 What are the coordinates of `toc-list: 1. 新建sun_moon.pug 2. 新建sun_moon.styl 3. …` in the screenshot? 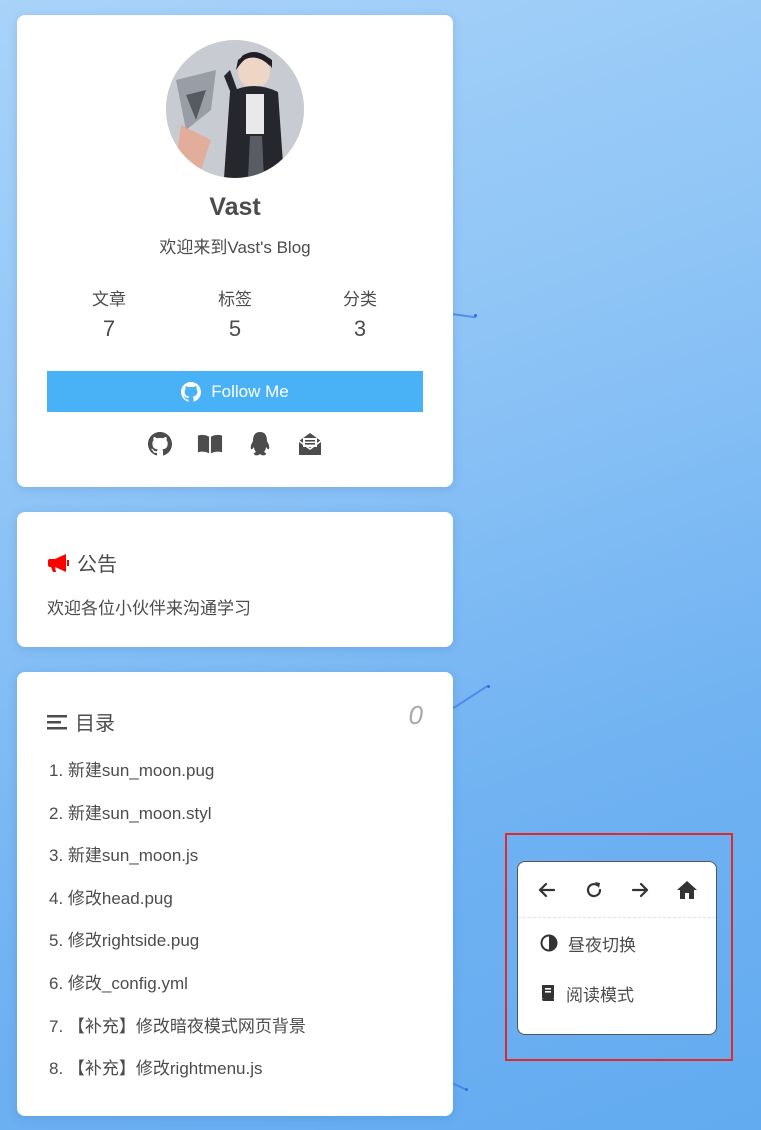 It's located at (177, 930).